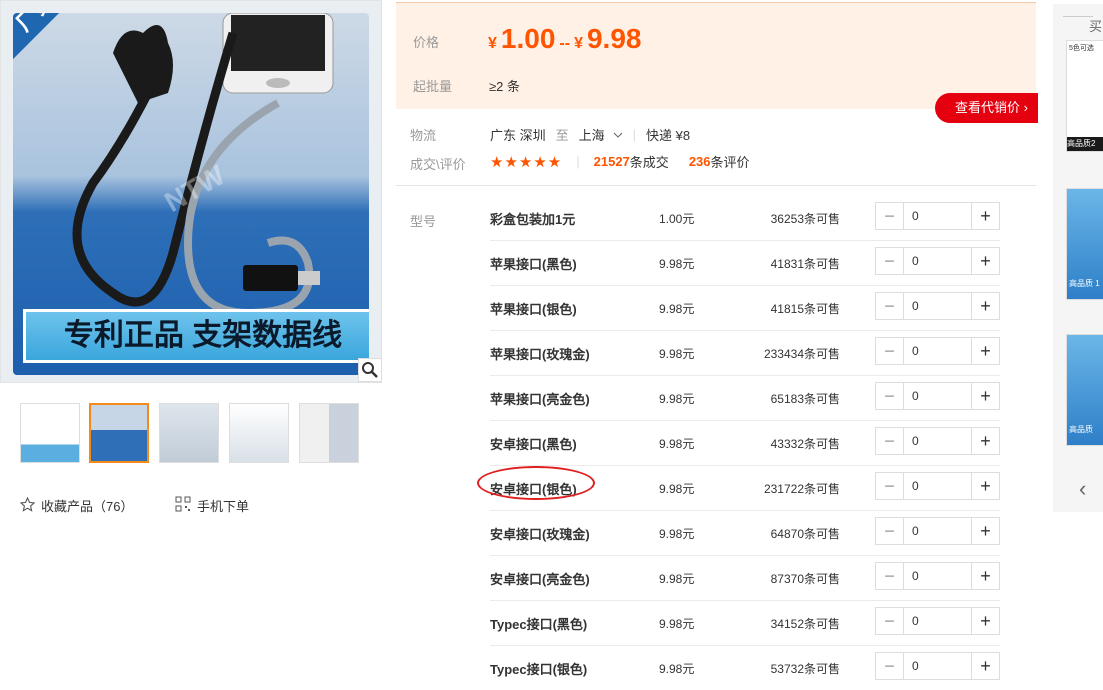  Describe the element at coordinates (504, 86) in the screenshot. I see `moq-value: ≥2 条` at that location.